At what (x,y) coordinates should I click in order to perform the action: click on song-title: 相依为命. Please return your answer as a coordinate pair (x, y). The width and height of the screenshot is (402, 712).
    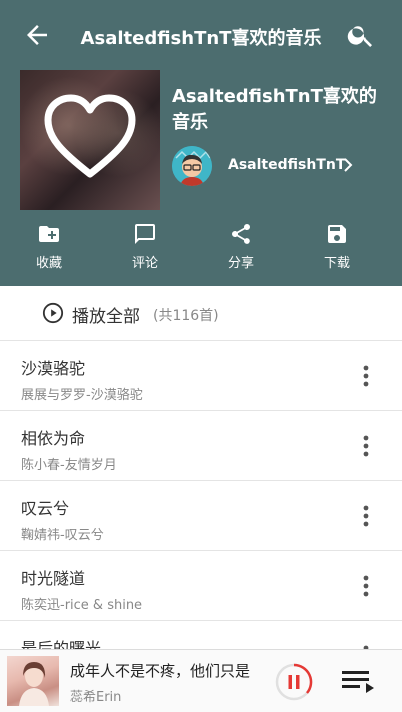
    Looking at the image, I should click on (53, 438).